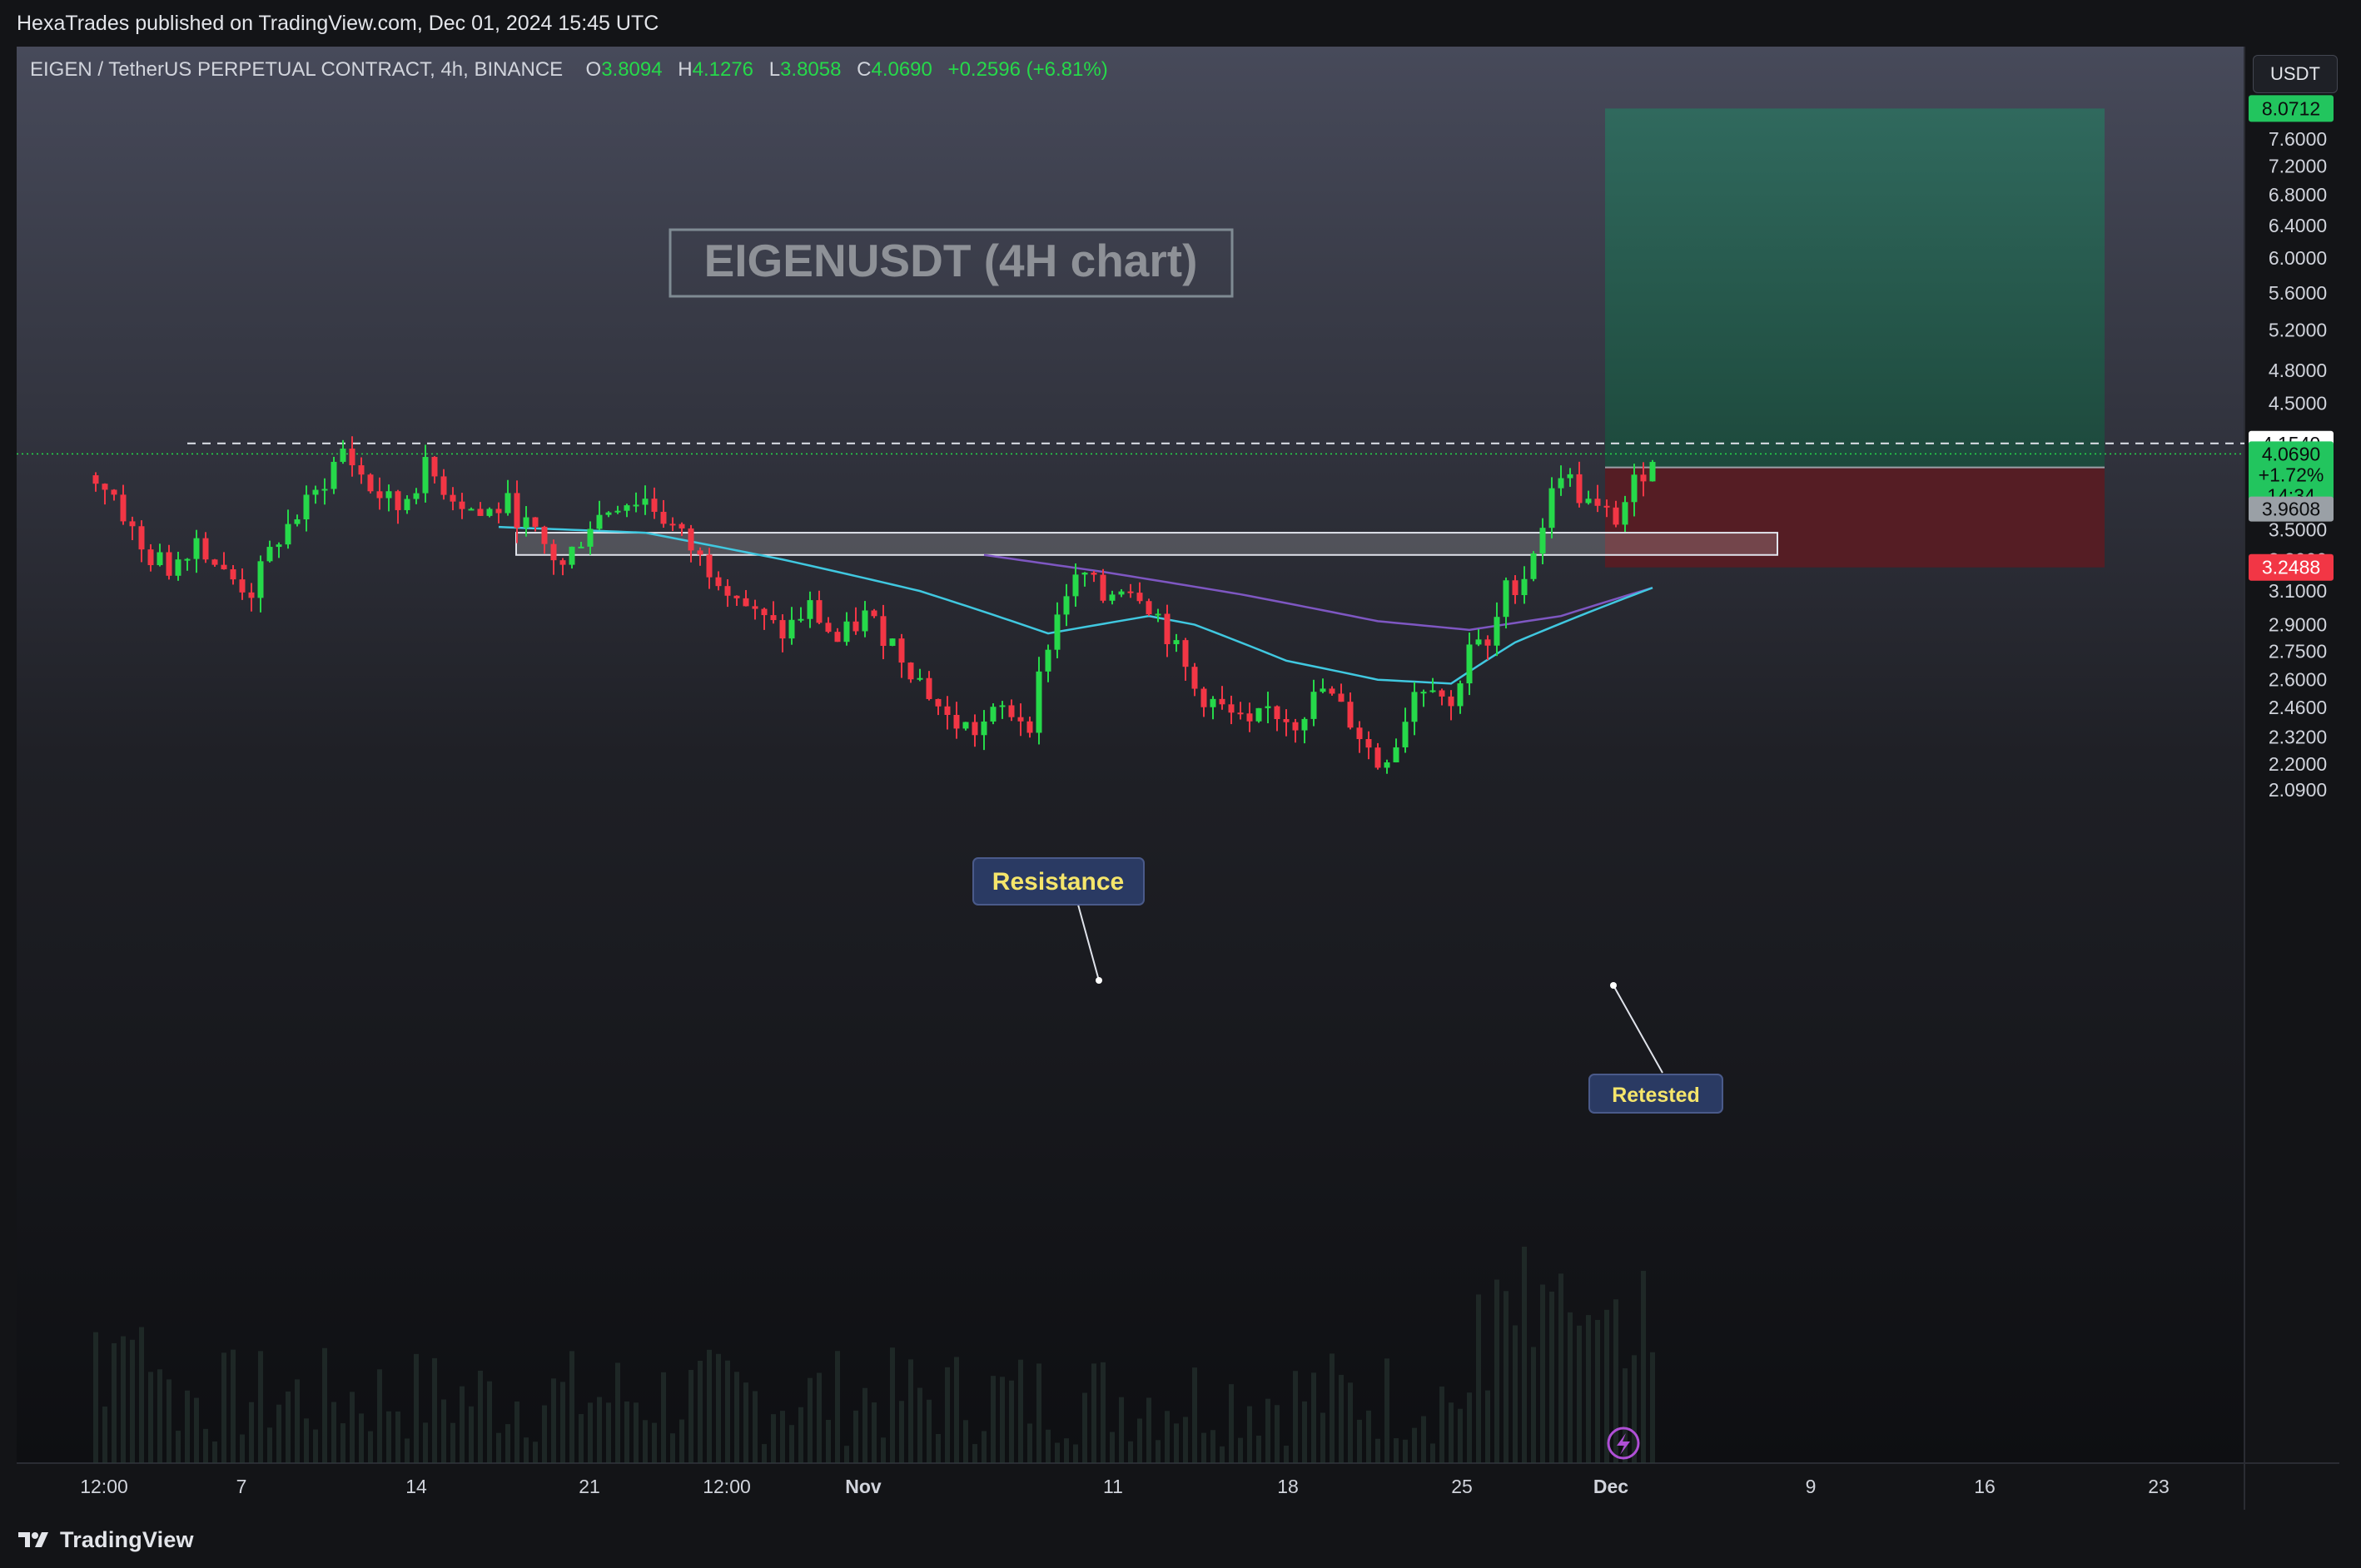 The width and height of the screenshot is (2361, 1568). What do you see at coordinates (2298, 293) in the screenshot?
I see `price-tick-label: 5.6000` at bounding box center [2298, 293].